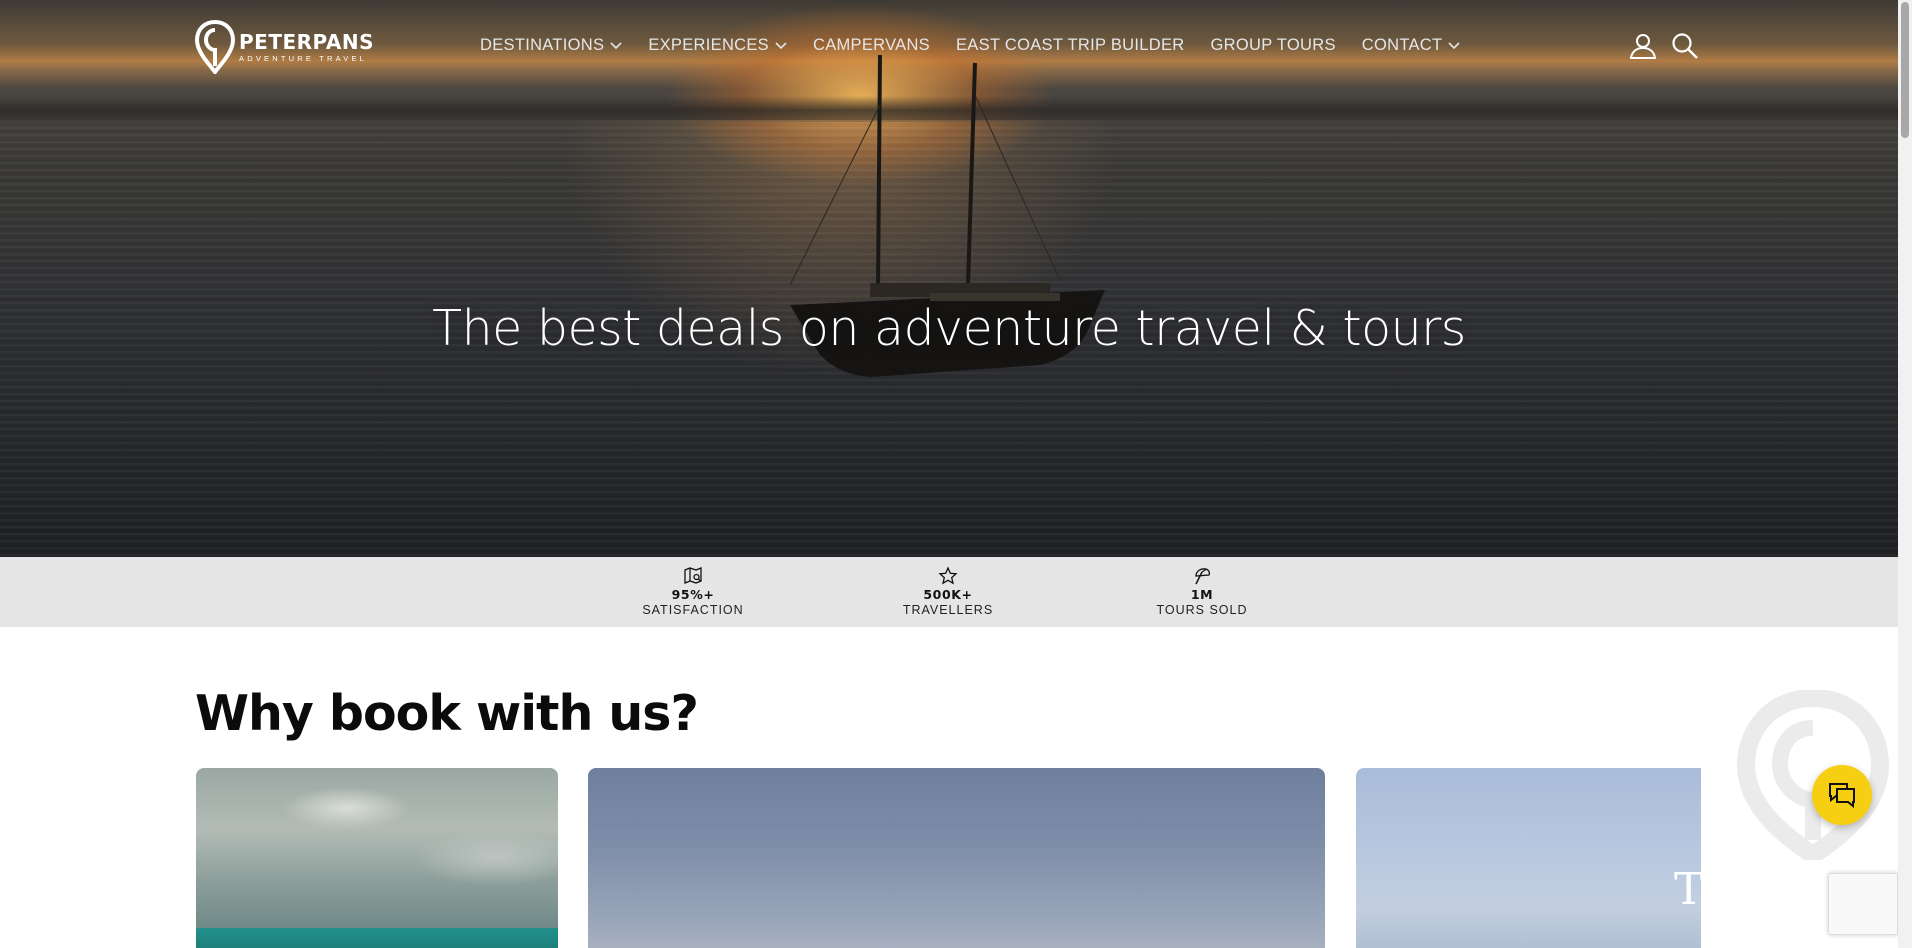  I want to click on chat-button, so click(1842, 795).